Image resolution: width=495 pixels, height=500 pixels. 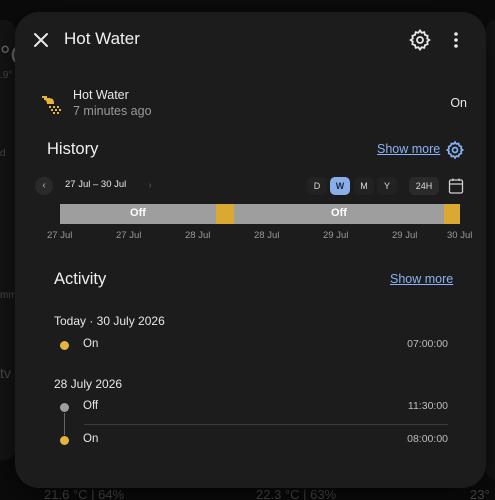 I want to click on history-timeline: Off Off, so click(x=260, y=214).